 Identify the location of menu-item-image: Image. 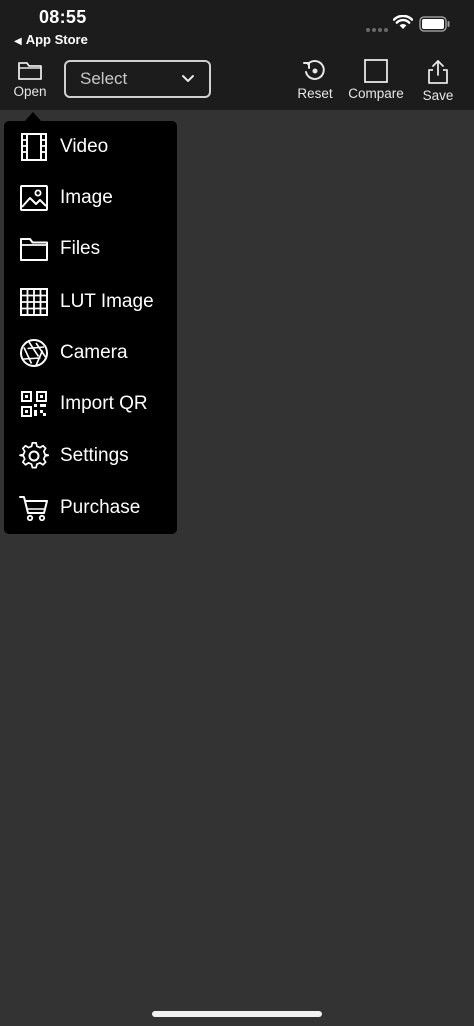
(90, 197).